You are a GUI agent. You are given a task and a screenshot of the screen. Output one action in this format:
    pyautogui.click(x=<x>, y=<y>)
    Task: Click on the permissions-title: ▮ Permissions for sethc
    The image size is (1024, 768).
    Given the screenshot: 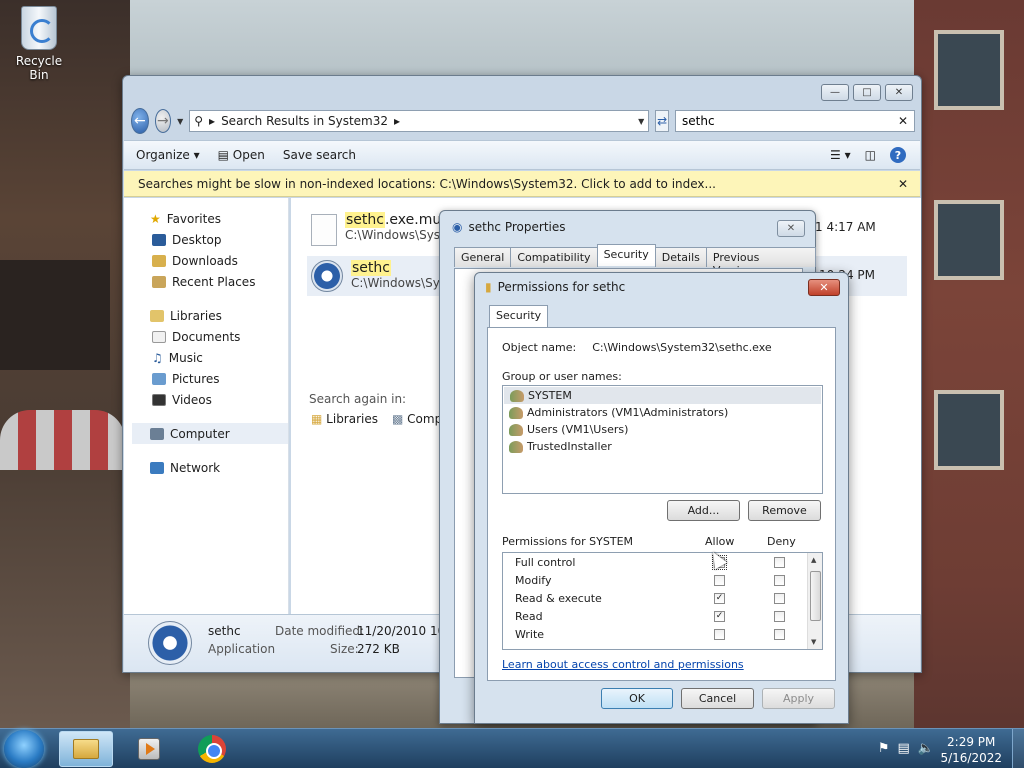 What is the action you would take?
    pyautogui.click(x=555, y=287)
    